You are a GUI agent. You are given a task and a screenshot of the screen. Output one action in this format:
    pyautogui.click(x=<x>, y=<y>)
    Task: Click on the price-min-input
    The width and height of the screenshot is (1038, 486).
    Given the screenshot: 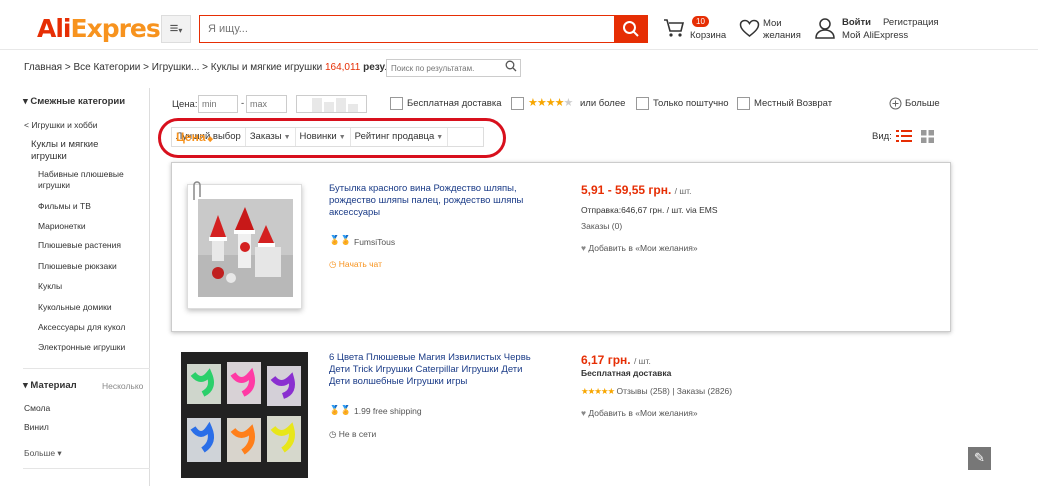 What is the action you would take?
    pyautogui.click(x=218, y=104)
    